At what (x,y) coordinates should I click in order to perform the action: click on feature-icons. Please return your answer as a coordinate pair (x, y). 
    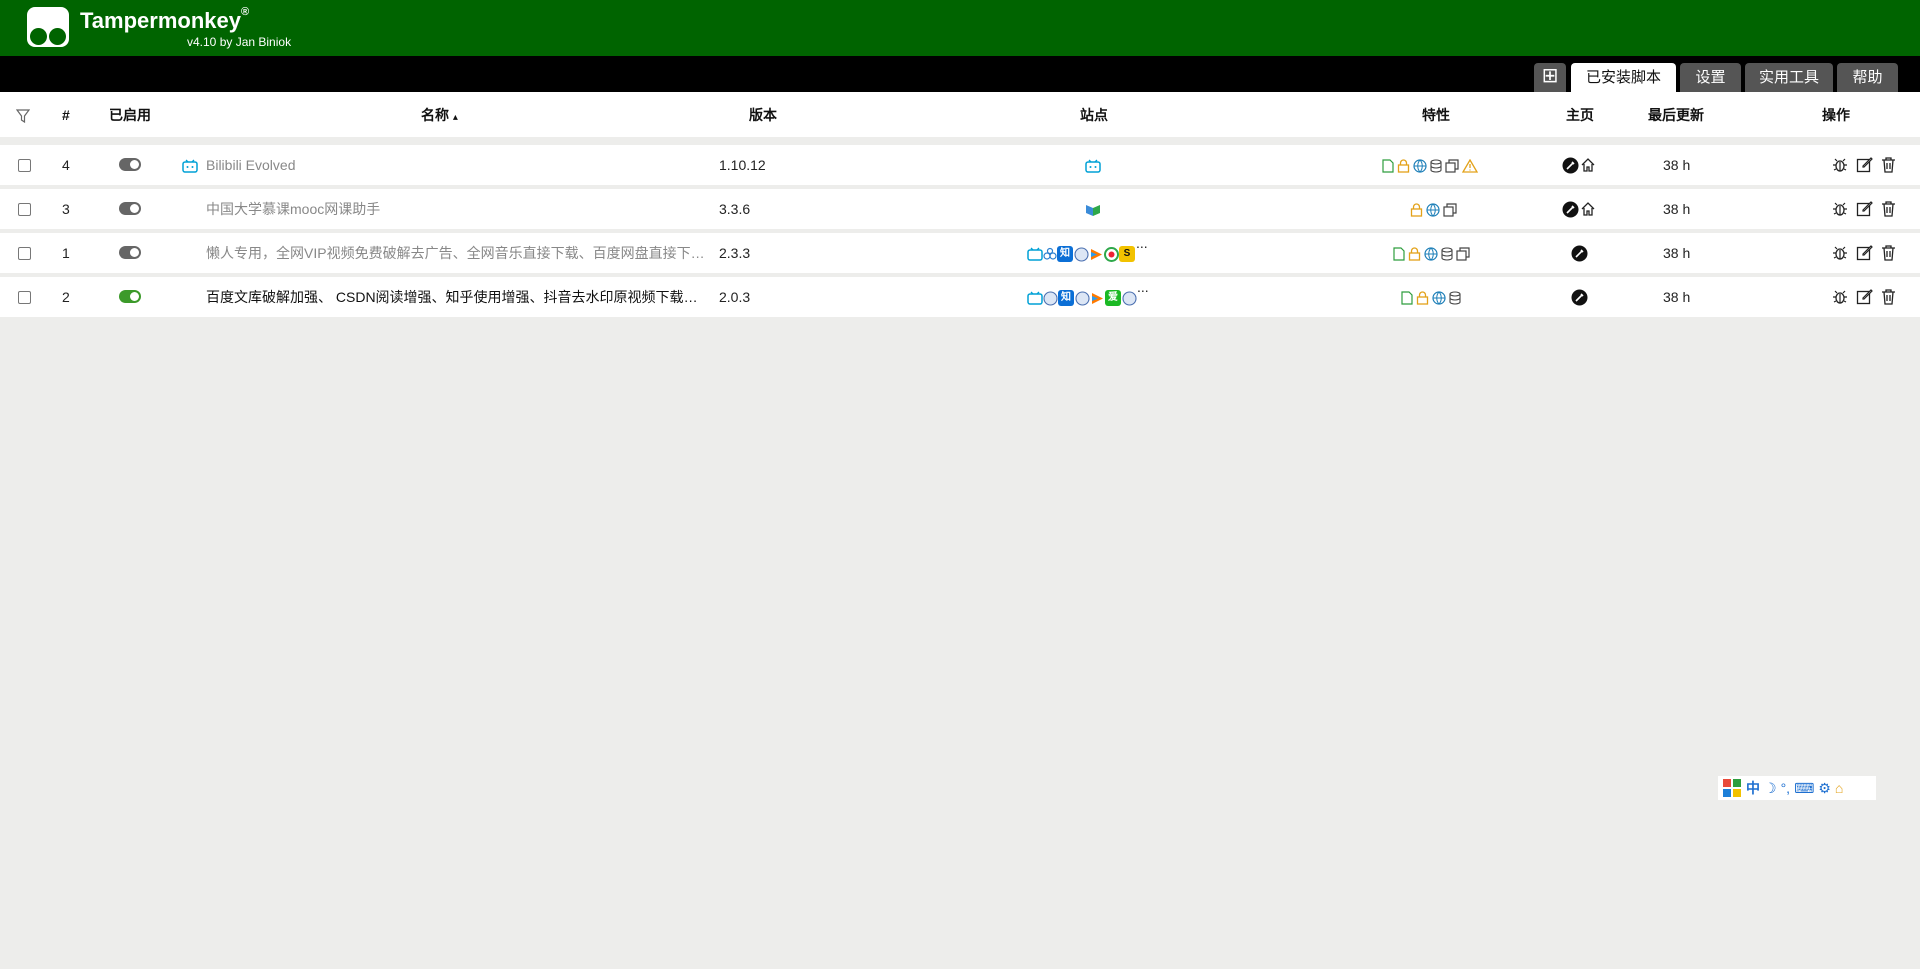
    Looking at the image, I should click on (1430, 166).